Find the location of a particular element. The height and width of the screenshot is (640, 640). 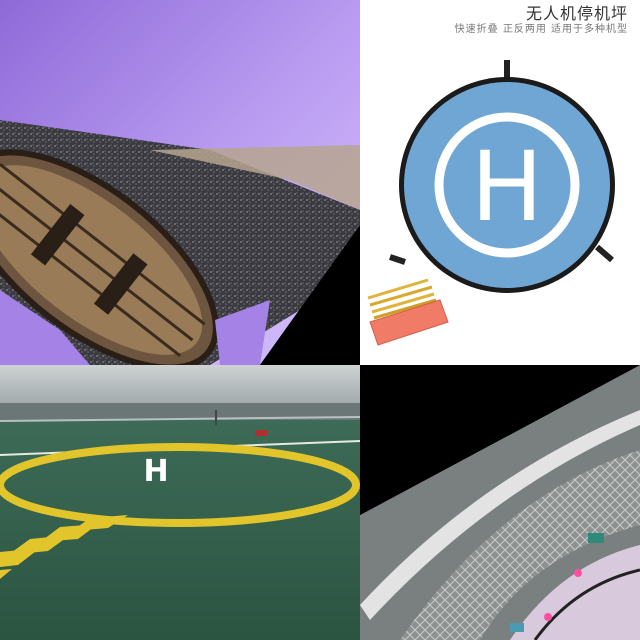

pad-leg-left is located at coordinates (397, 259).